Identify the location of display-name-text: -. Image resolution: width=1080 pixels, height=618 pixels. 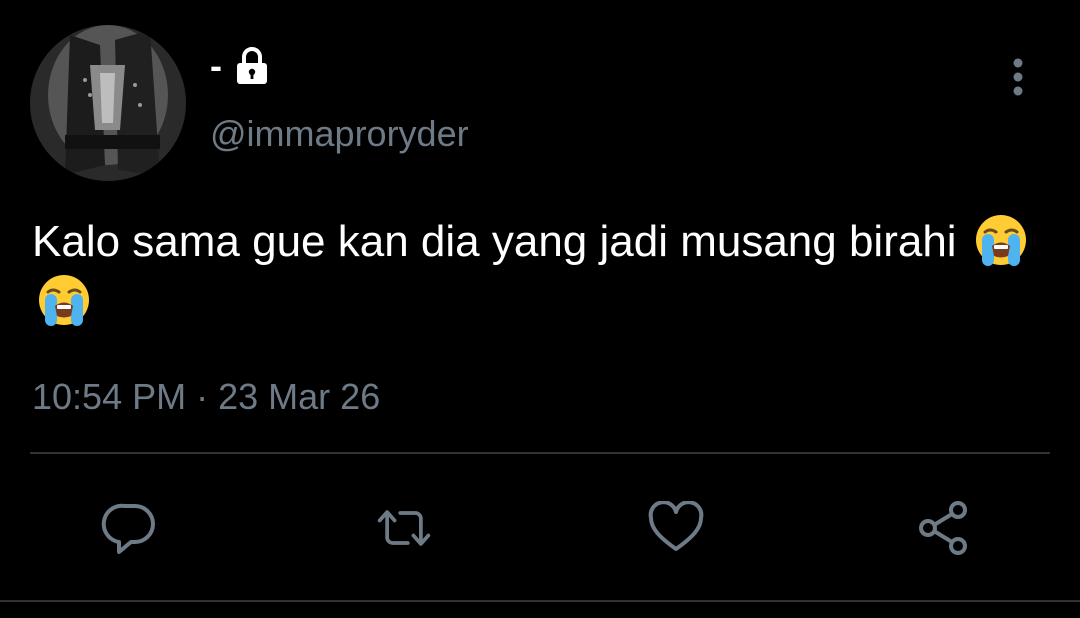
(216, 65).